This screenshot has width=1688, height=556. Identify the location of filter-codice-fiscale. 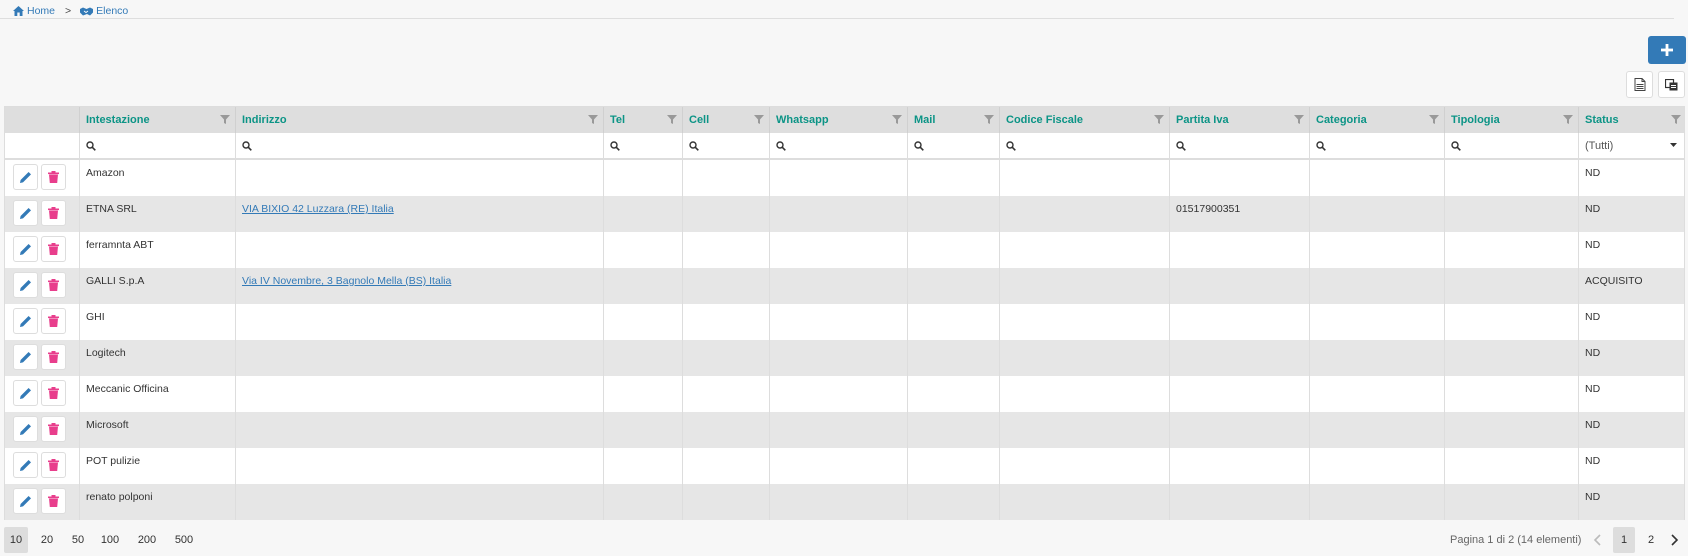
(1085, 145).